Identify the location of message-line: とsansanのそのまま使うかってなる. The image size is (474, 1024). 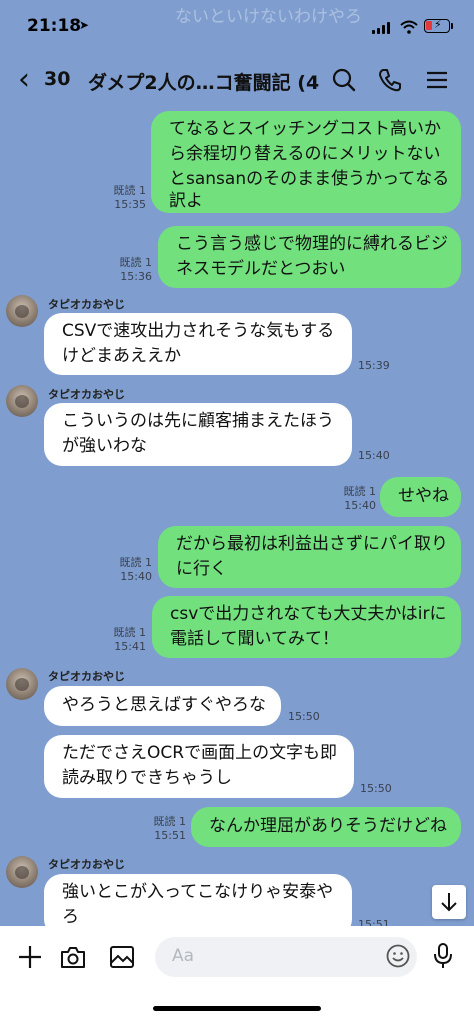
(309, 179).